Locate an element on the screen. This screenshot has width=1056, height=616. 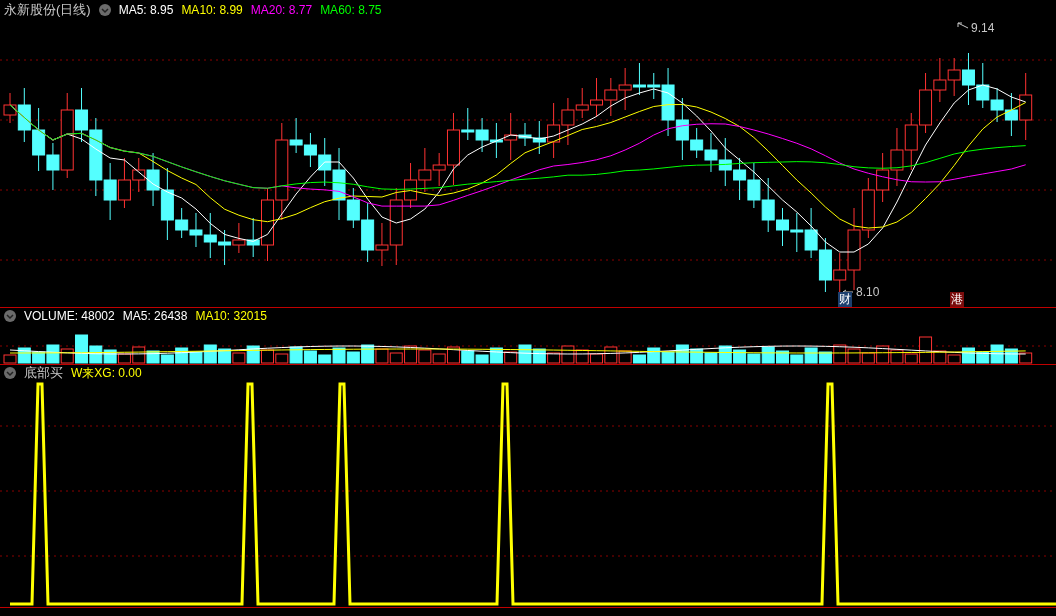
indicator-value: MA10: 32015 is located at coordinates (231, 316).